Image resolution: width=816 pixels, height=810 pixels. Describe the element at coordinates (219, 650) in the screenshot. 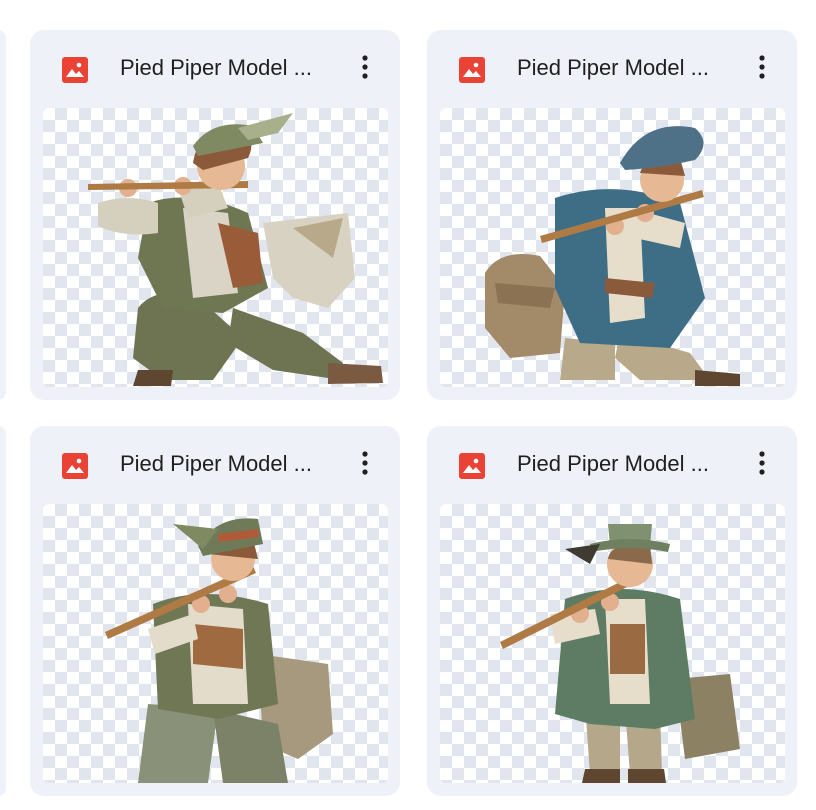

I see `pied-piper-figure-dancing` at that location.